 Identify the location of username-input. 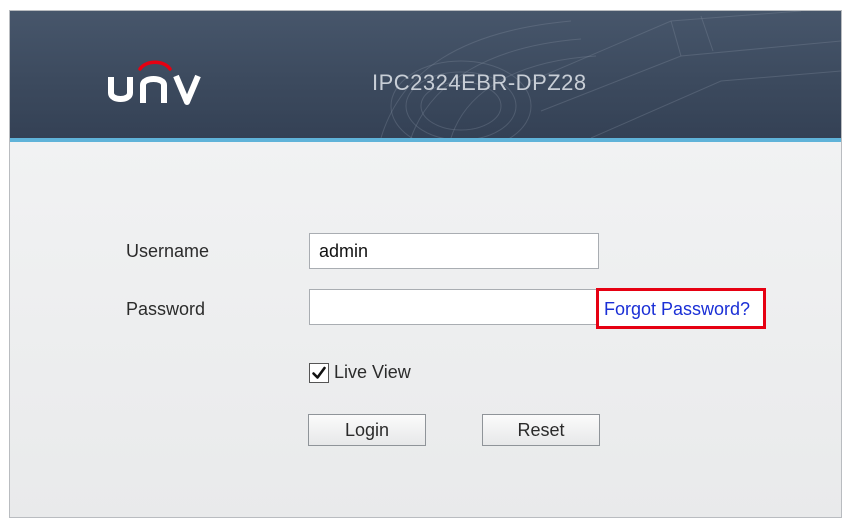
(454, 251).